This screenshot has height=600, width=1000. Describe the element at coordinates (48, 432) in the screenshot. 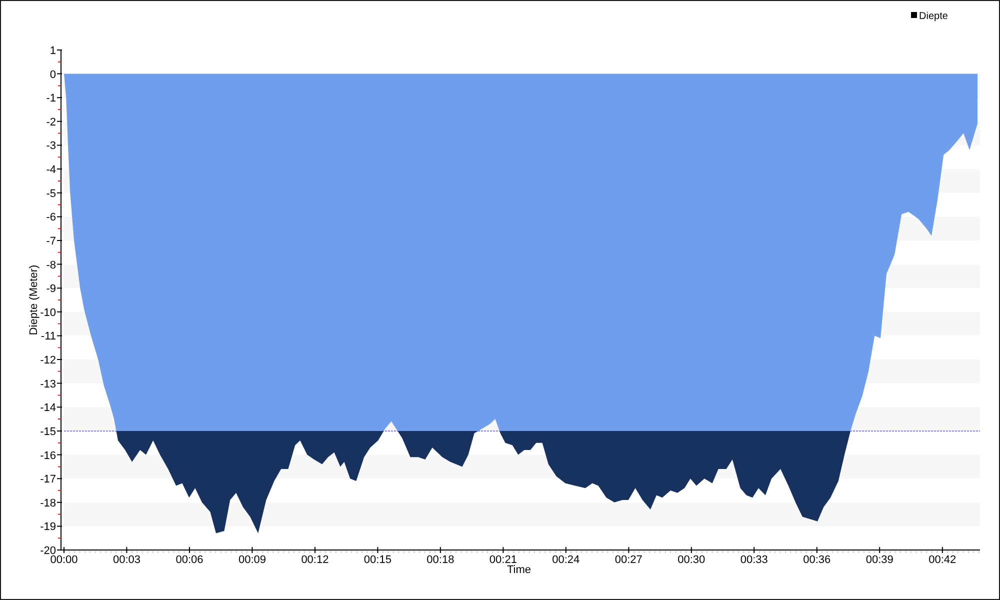

I see `y-tick-label: -15` at that location.